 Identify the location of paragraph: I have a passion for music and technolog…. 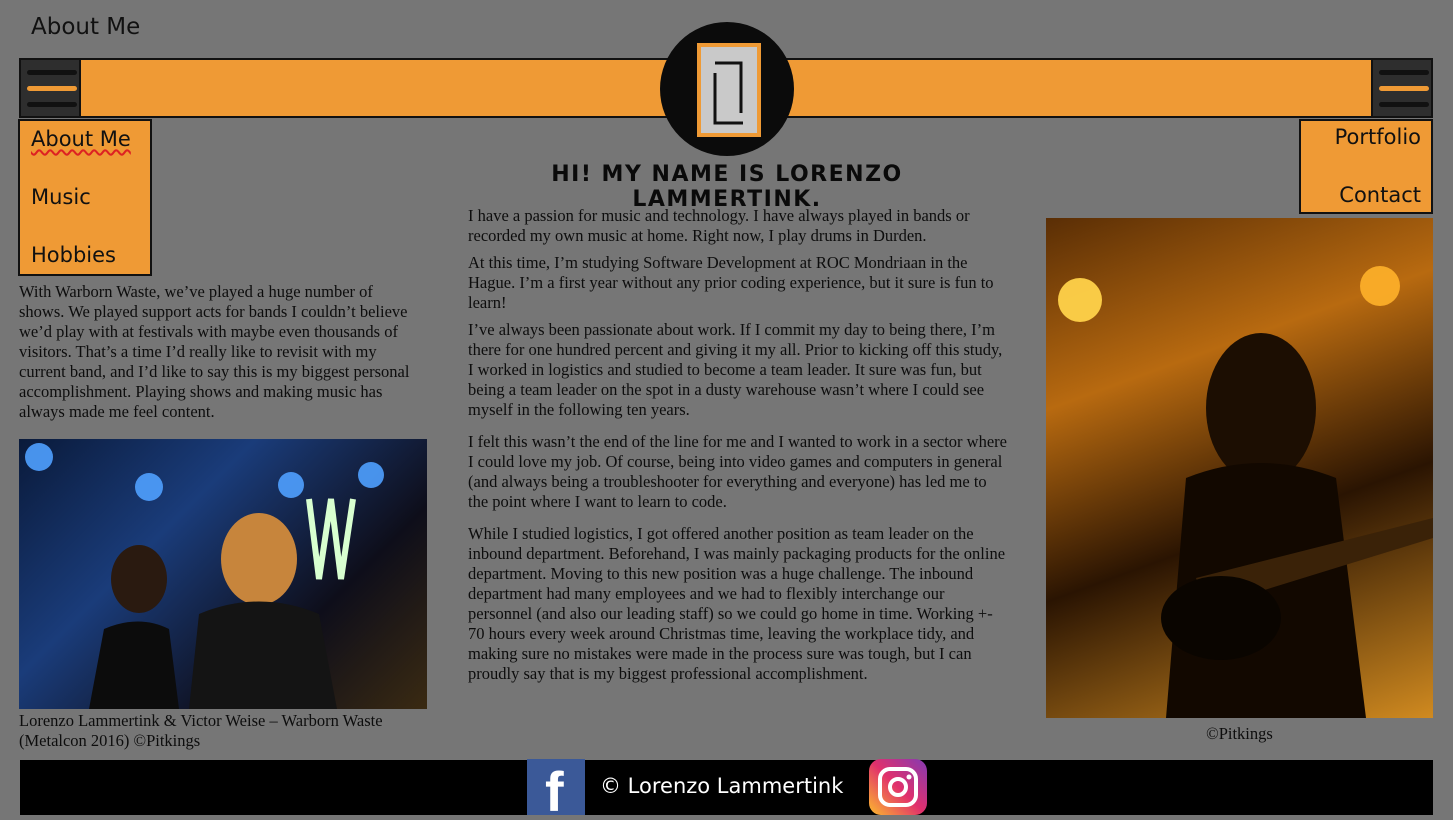
(719, 225).